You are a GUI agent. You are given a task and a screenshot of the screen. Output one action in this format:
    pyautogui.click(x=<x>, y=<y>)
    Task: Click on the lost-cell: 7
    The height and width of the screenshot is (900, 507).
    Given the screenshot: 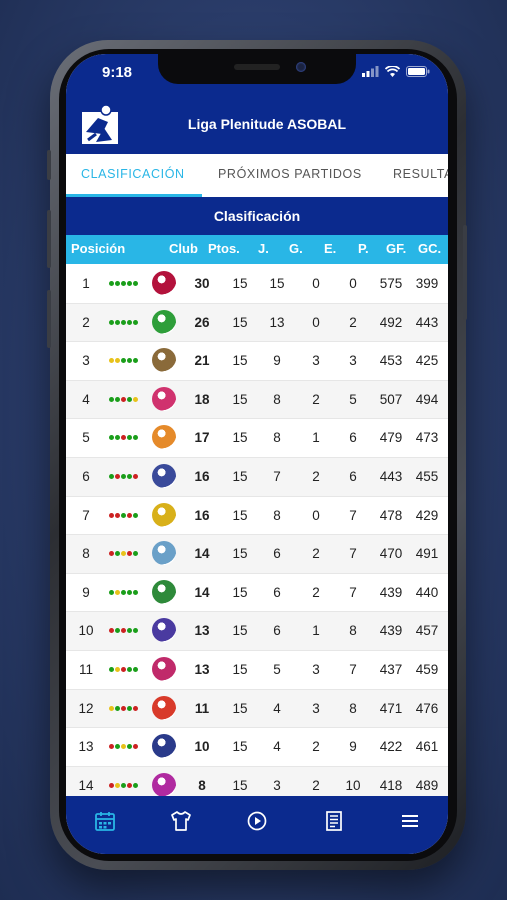 What is the action you would take?
    pyautogui.click(x=353, y=669)
    